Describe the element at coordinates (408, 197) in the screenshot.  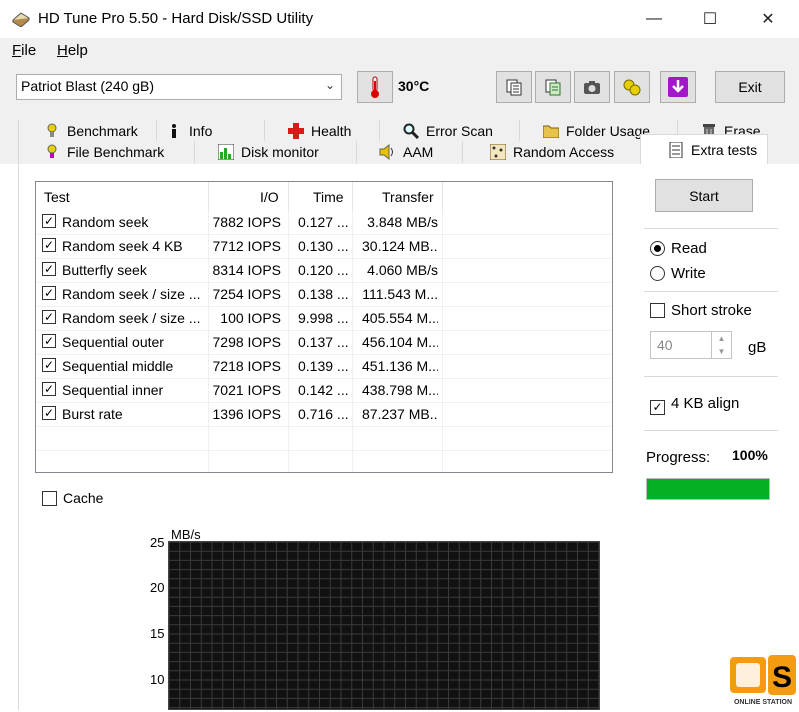
I see `header-transfer: Transfer` at that location.